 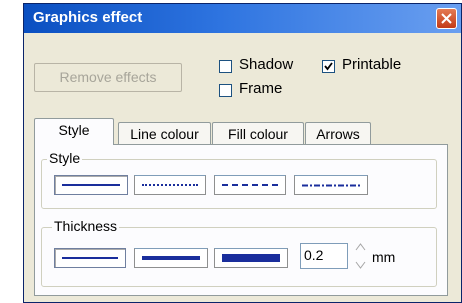 I want to click on thickness-medium-option, so click(x=171, y=258).